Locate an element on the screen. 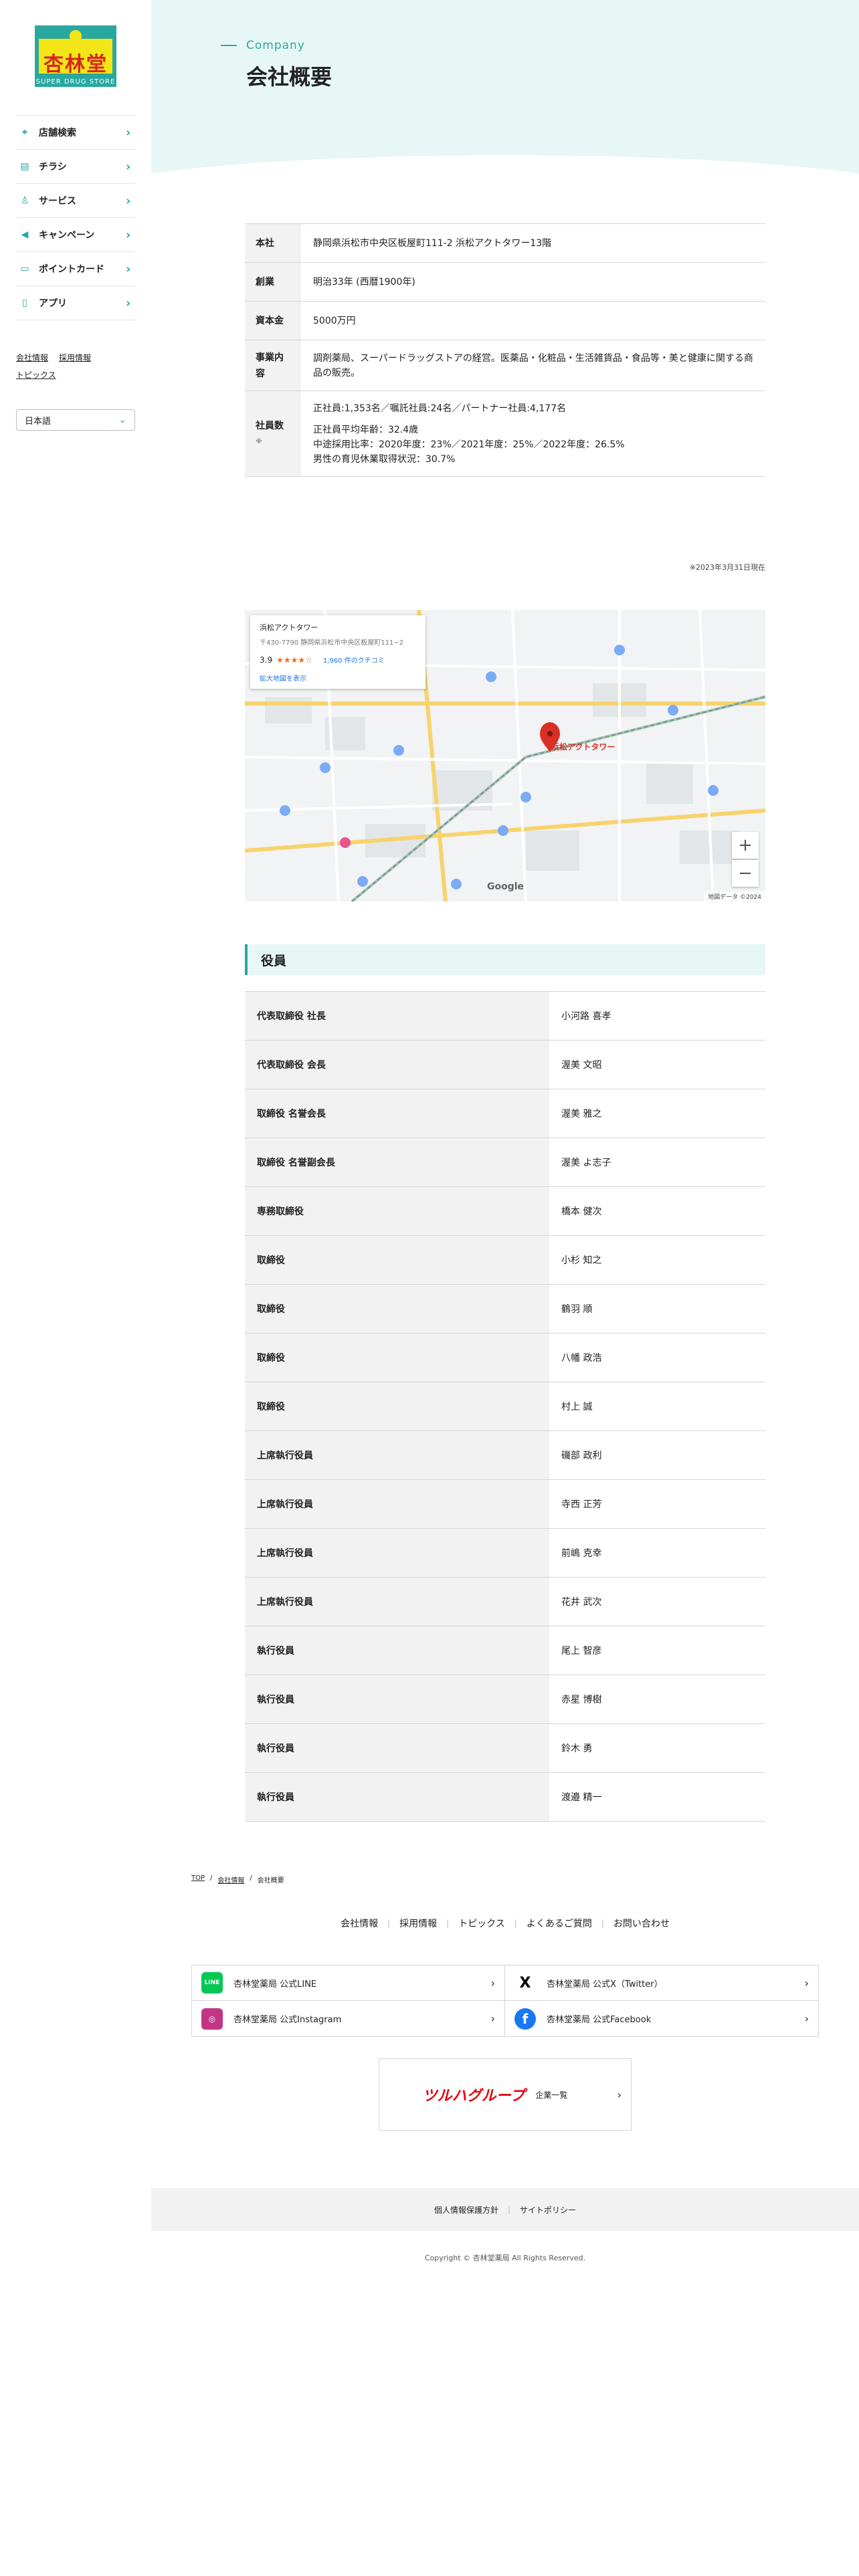  company-row: 本社 静岡県浜松市中央区板屋町111-2 浜松アクトタワー13階 is located at coordinates (505, 243).